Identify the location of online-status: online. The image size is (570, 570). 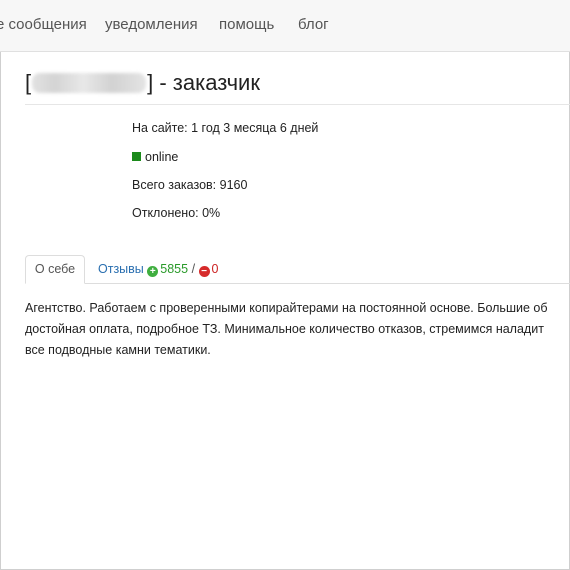
(155, 157).